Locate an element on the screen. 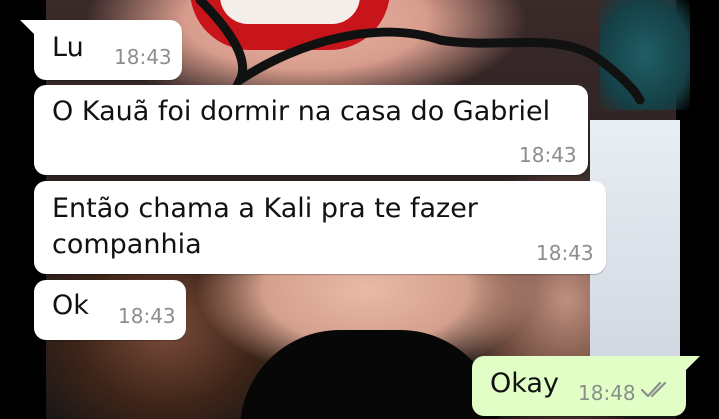 Image resolution: width=719 pixels, height=419 pixels. message-timestamp: 18:48 is located at coordinates (607, 393).